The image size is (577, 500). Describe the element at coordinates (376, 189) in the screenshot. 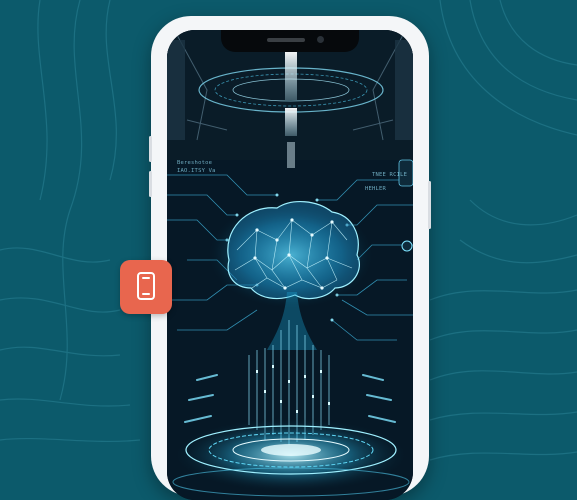

I see `hud-label: HEHLER` at that location.